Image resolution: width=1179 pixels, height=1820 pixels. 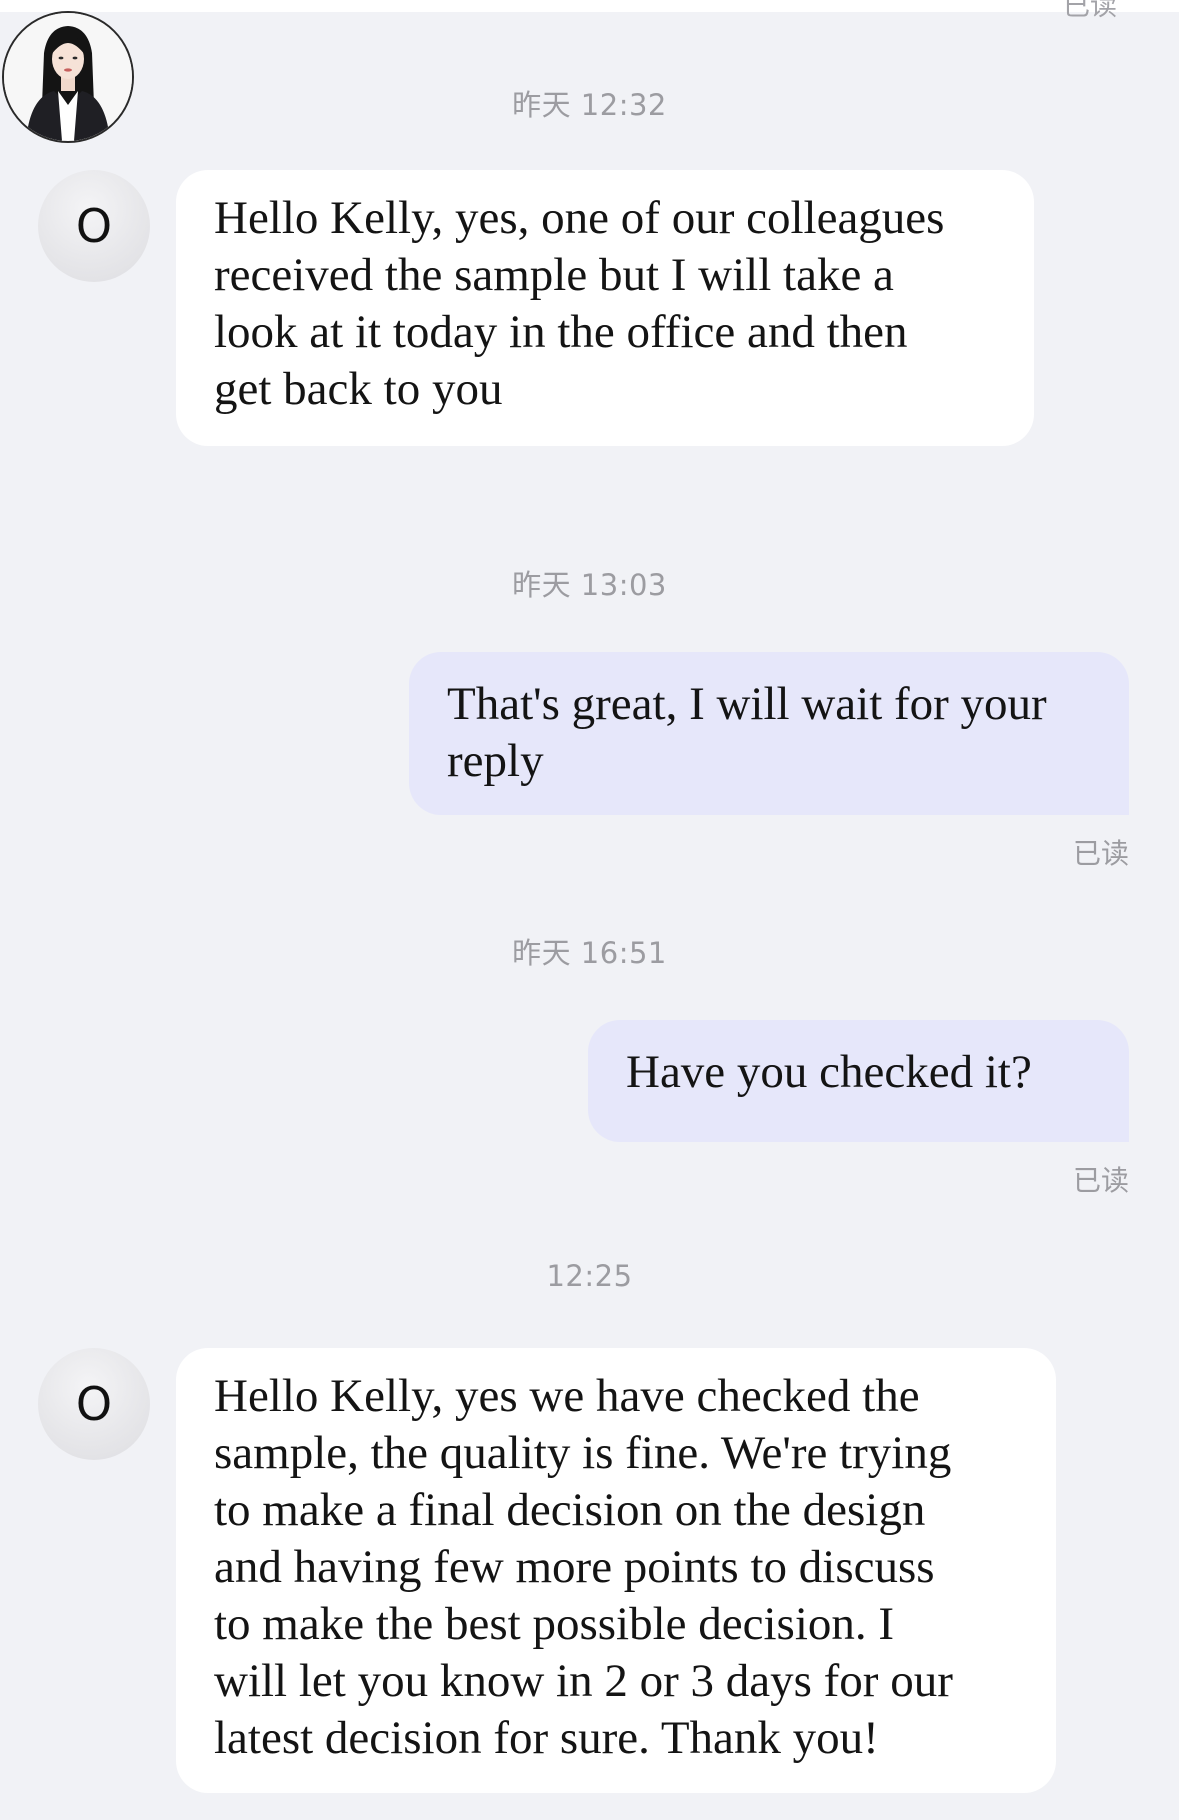 What do you see at coordinates (589, 6) in the screenshot?
I see `top-strip` at bounding box center [589, 6].